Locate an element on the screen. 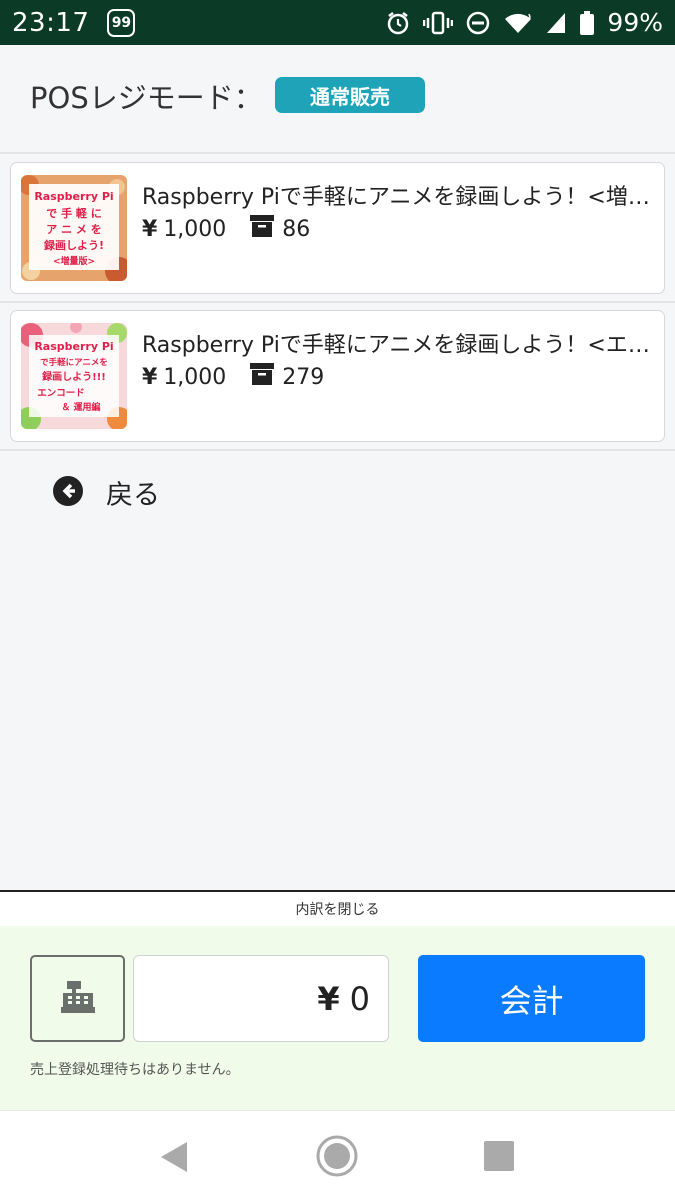 The height and width of the screenshot is (1200, 675). system-nav-bar is located at coordinates (337, 1155).